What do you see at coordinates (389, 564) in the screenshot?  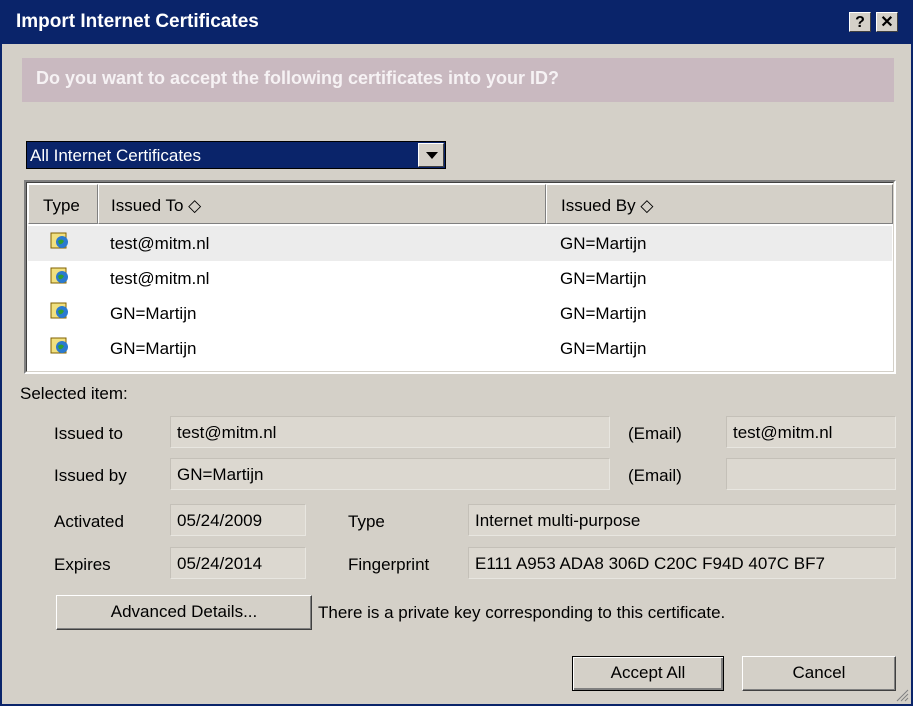 I see `fingerprint-label: Fingerprint` at bounding box center [389, 564].